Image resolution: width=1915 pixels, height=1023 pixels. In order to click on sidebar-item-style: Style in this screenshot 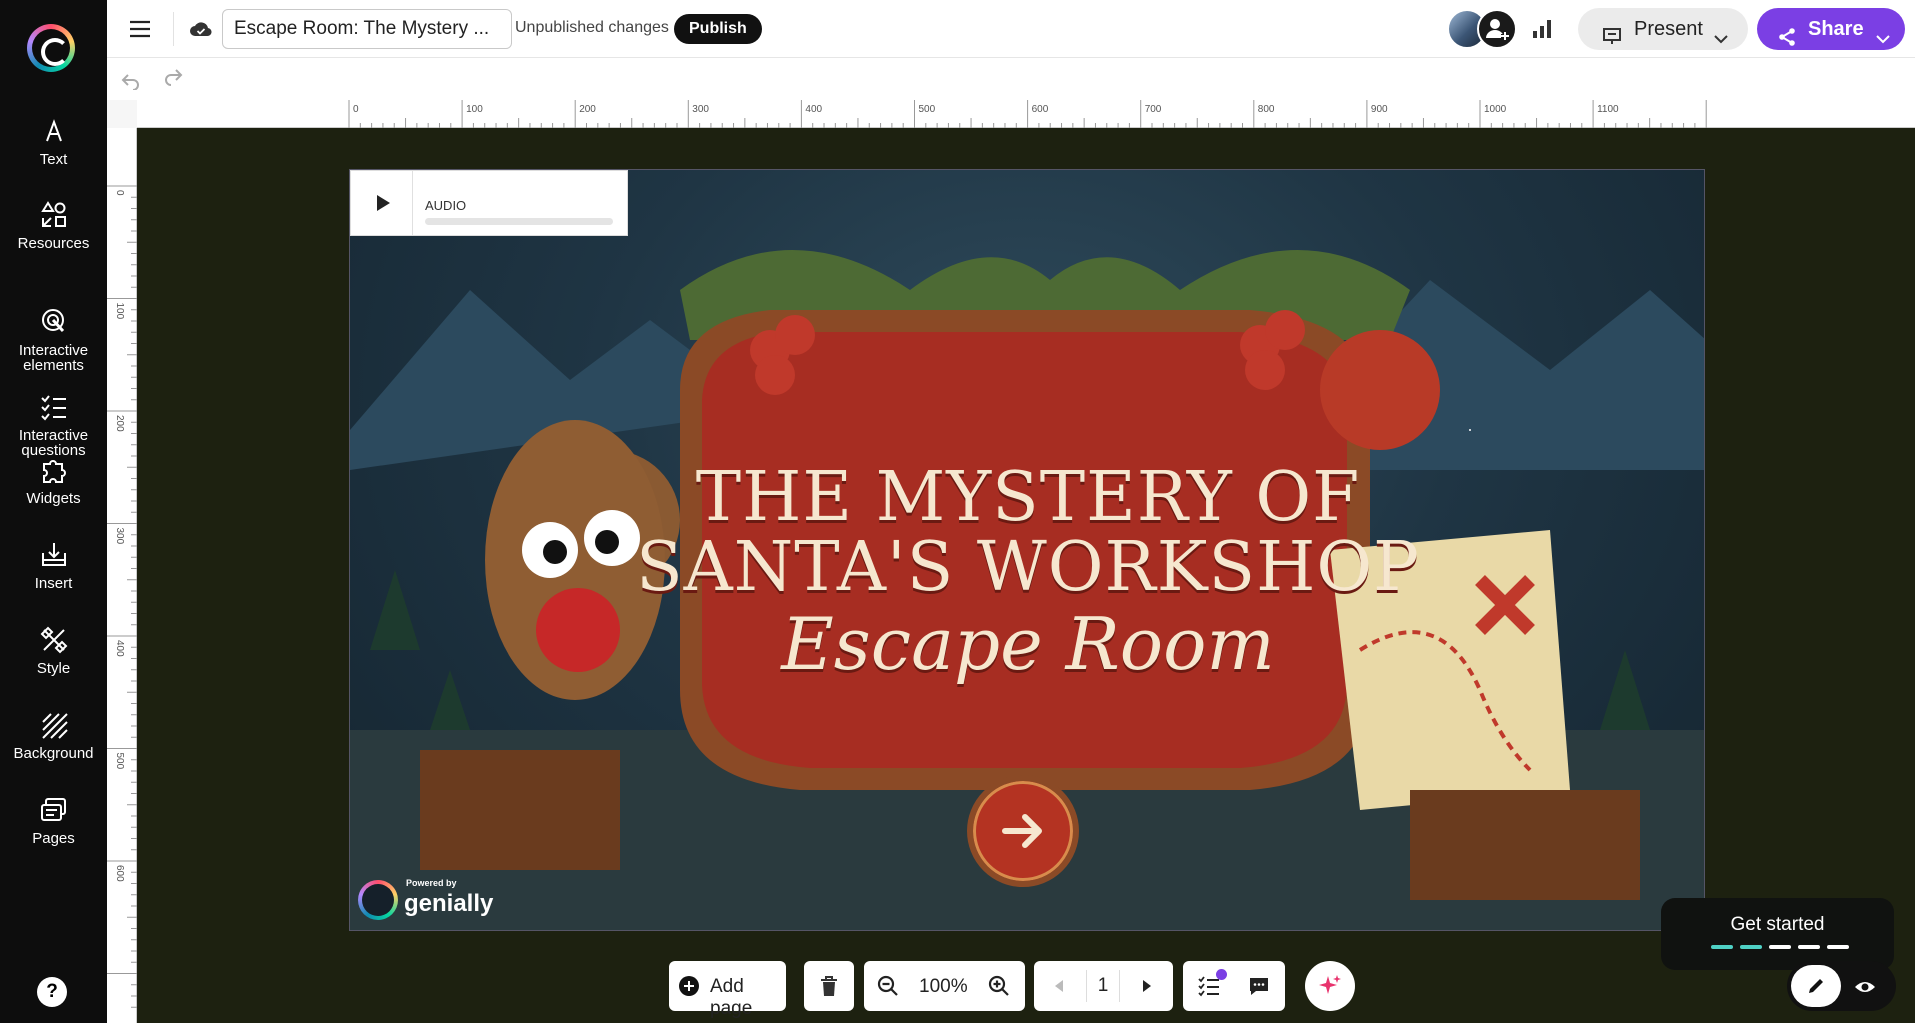, I will do `click(53, 650)`.